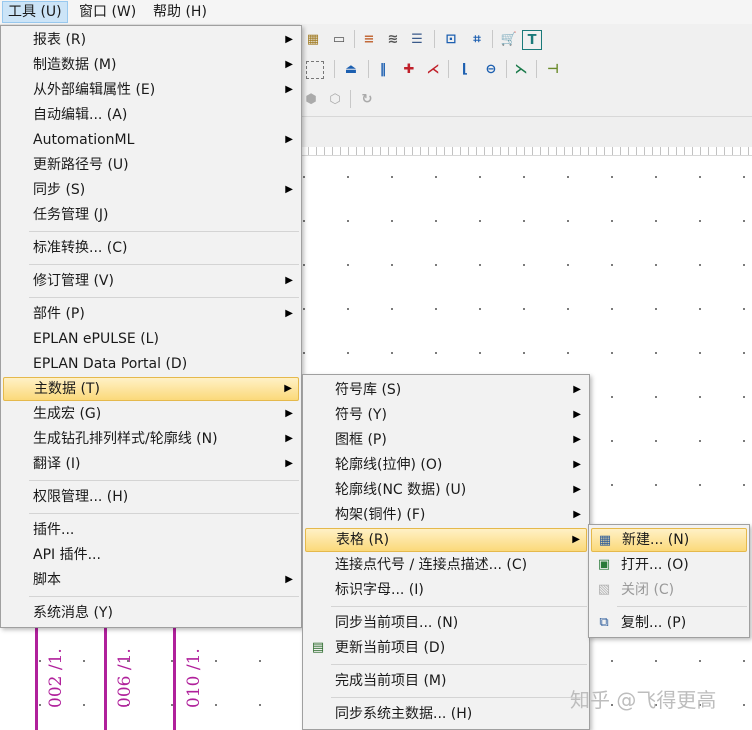 The width and height of the screenshot is (752, 730). Describe the element at coordinates (446, 465) in the screenshot. I see `menu-item-outline-stretch: 轮廓线(拉伸) (O) ▶` at that location.